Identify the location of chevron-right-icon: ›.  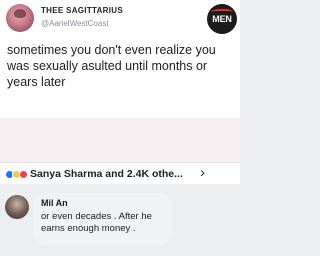
(202, 172).